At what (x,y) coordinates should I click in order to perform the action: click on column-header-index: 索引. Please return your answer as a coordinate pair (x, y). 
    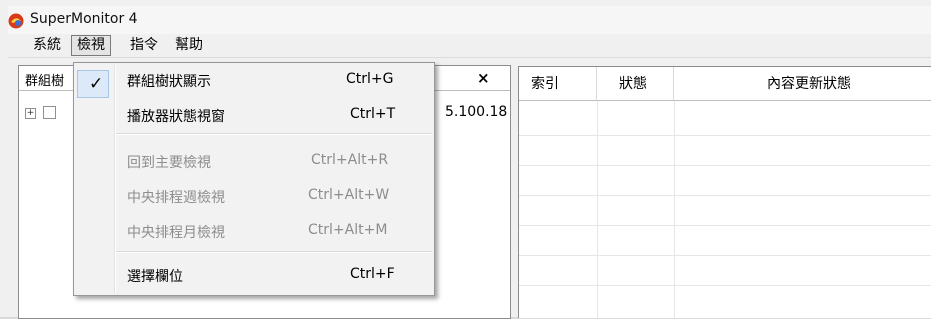
    Looking at the image, I should click on (558, 84).